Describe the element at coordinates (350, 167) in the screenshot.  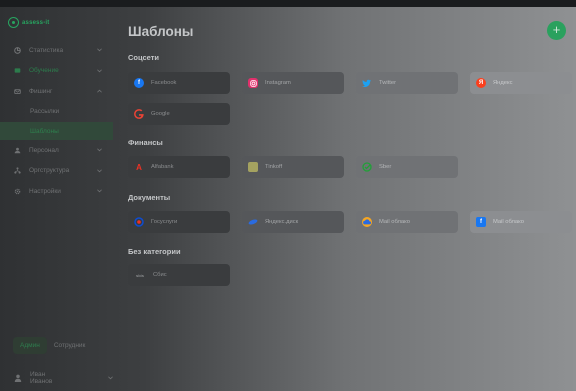
I see `section-grid-finance: A Alfabank Tinkoff Sber` at that location.